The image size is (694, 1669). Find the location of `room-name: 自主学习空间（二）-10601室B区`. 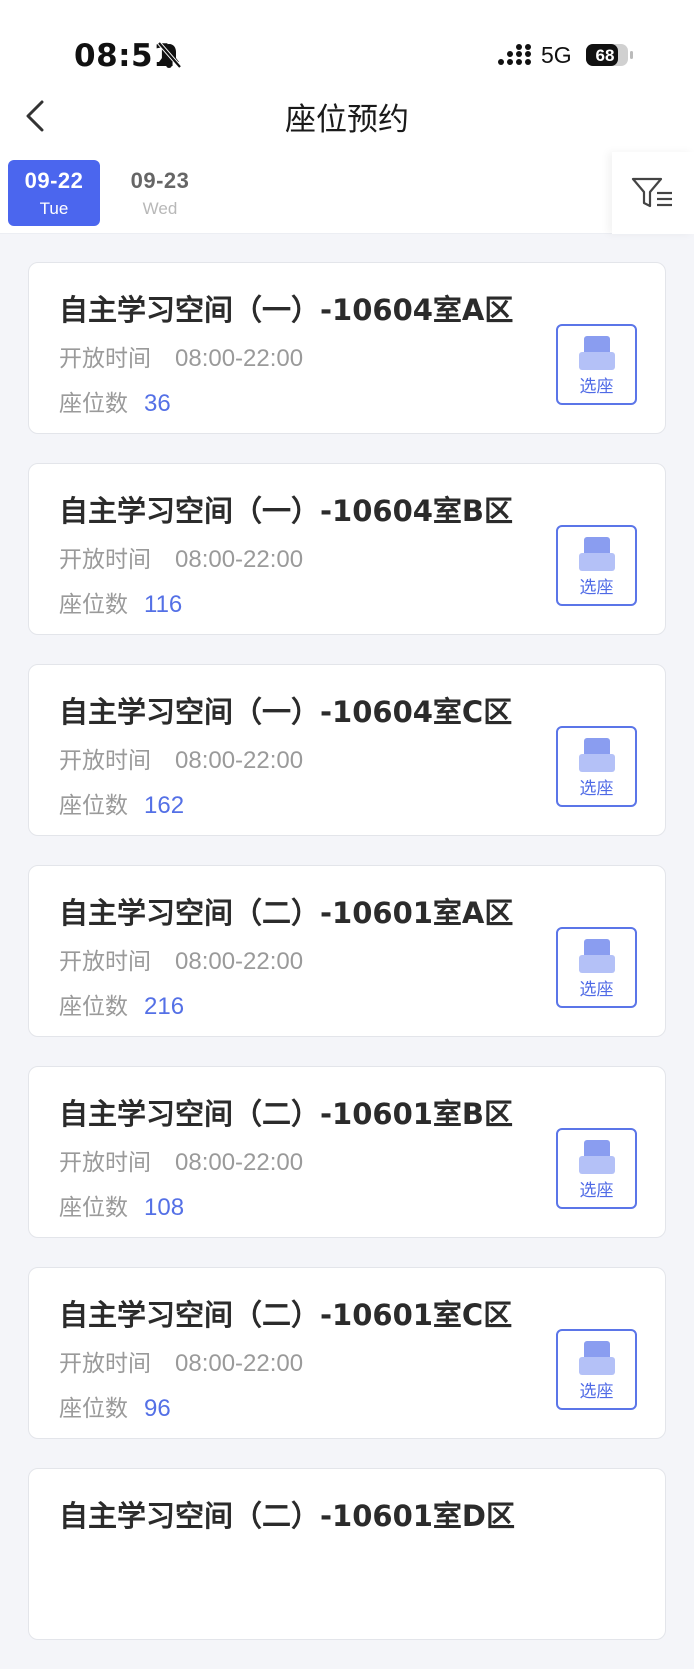

room-name: 自主学习空间（二）-10601室B区 is located at coordinates (286, 1114).